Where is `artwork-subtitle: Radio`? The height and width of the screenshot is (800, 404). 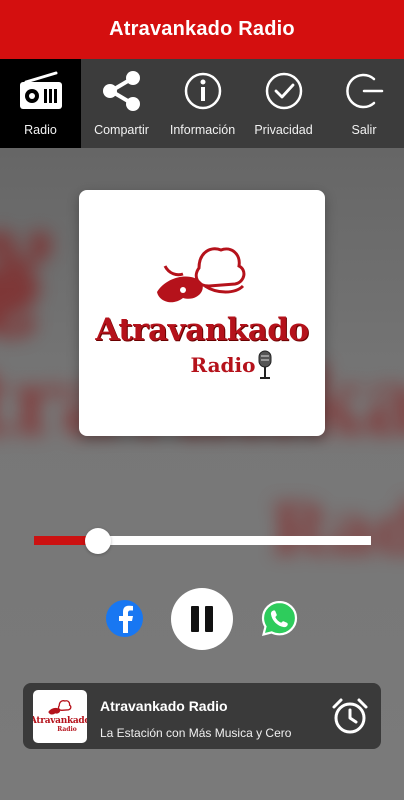 artwork-subtitle: Radio is located at coordinates (232, 365).